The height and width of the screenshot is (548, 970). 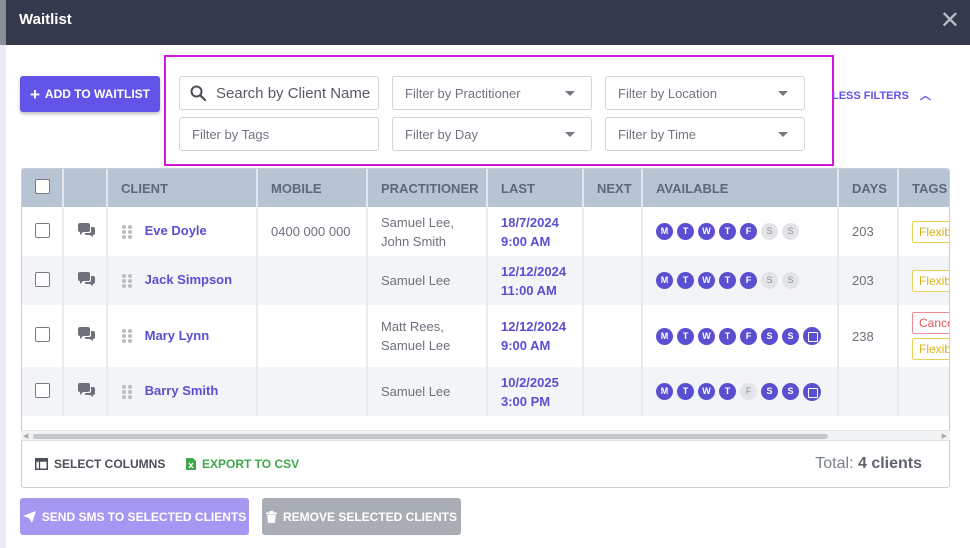 What do you see at coordinates (182, 188) in the screenshot?
I see `column-header-client: CLIENT` at bounding box center [182, 188].